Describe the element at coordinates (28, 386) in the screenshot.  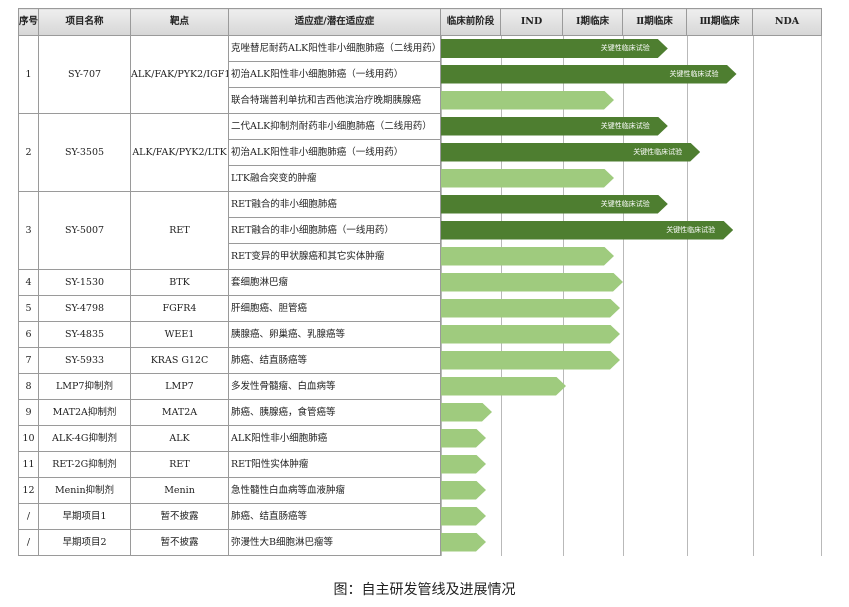
I see `project-seq: 8` at that location.